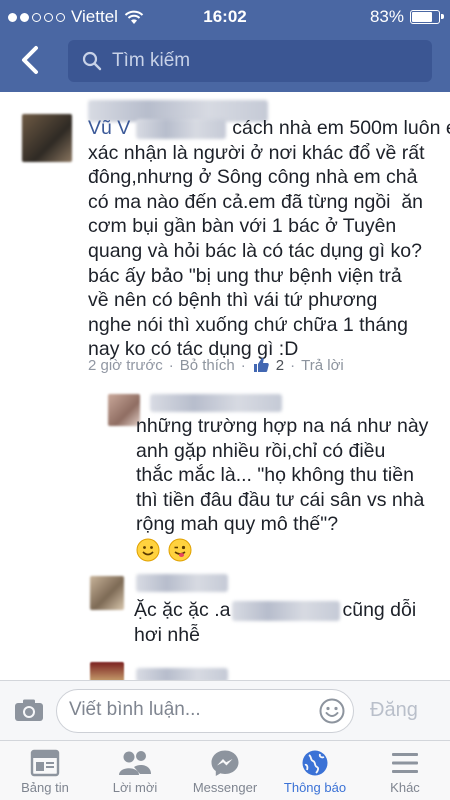 The width and height of the screenshot is (450, 800). I want to click on top-bar: Viettel 16:02 83%, so click(225, 46).